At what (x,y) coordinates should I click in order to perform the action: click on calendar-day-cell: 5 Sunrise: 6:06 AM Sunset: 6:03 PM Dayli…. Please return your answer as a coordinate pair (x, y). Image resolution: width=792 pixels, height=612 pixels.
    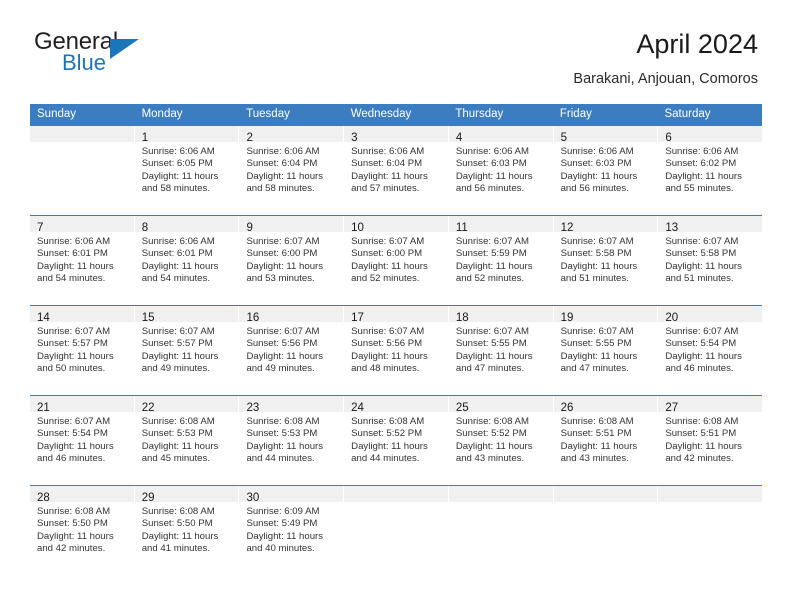
    Looking at the image, I should click on (605, 170).